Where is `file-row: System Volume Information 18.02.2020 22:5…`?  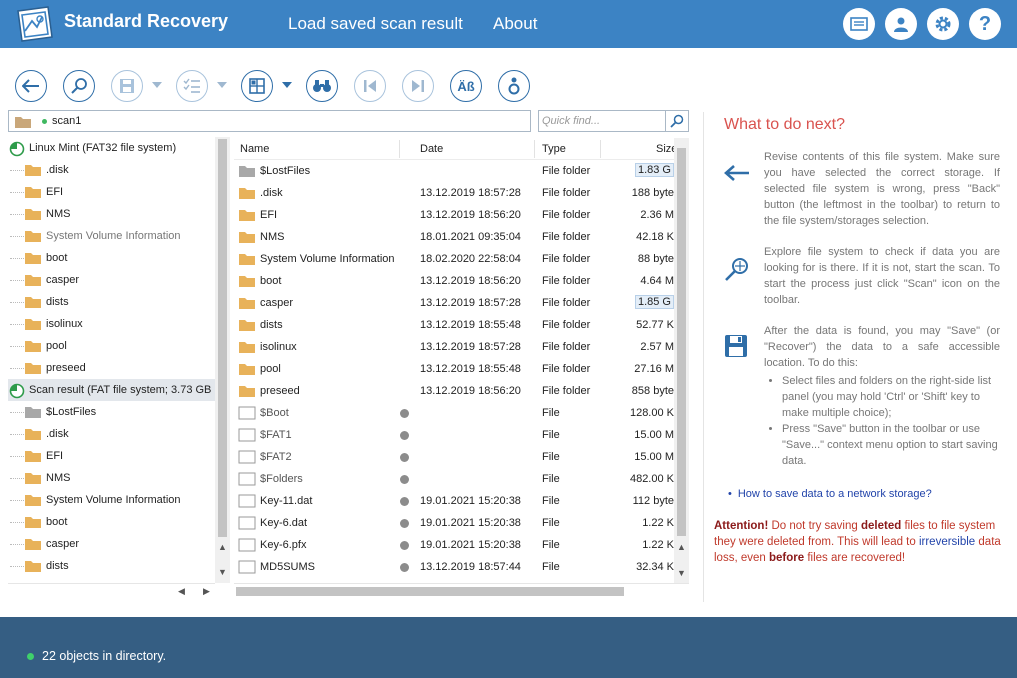
file-row: System Volume Information 18.02.2020 22:5… is located at coordinates (454, 259).